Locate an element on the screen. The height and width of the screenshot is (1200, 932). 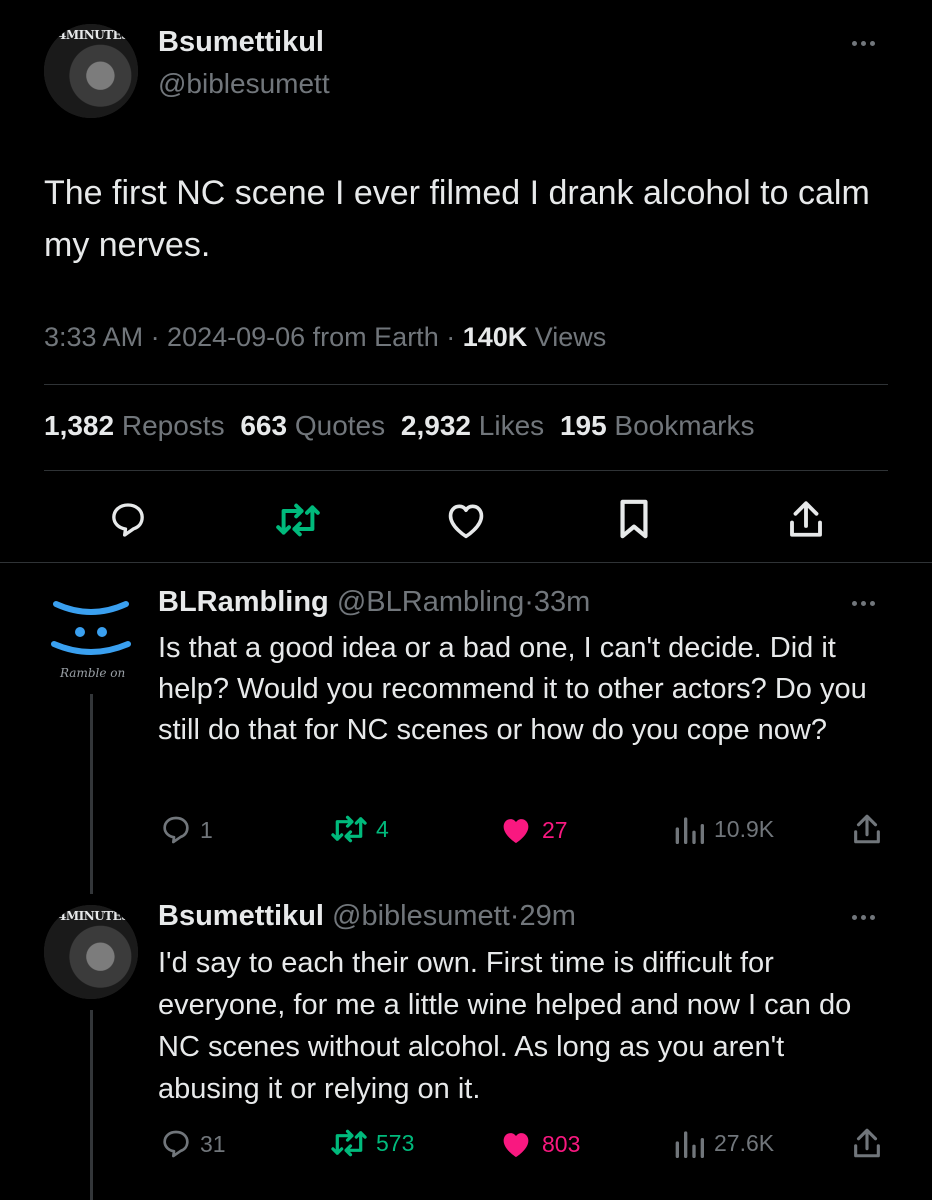
repost-action: 573 is located at coordinates (372, 1143).